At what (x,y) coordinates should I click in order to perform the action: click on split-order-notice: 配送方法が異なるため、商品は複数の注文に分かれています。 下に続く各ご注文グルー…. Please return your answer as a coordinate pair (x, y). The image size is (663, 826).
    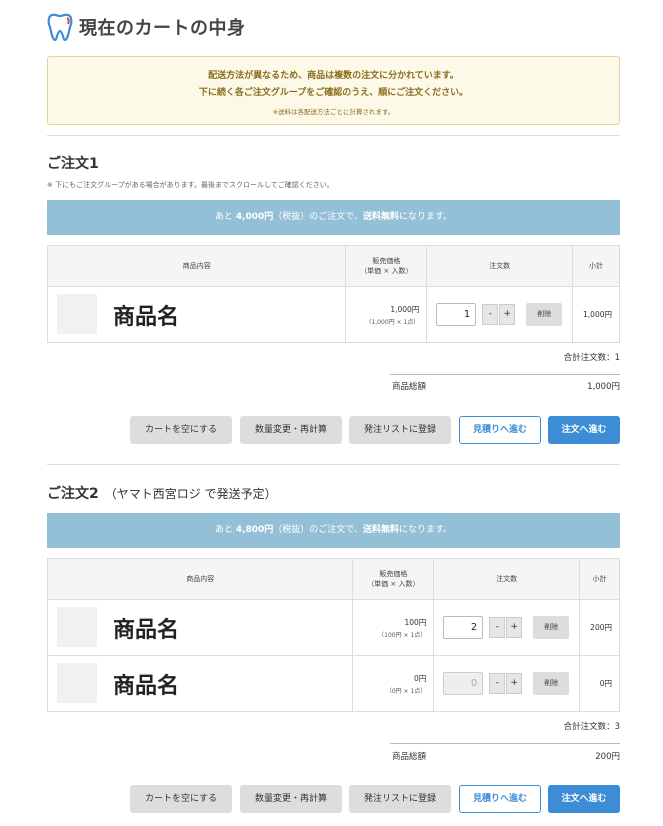
    Looking at the image, I should click on (333, 90).